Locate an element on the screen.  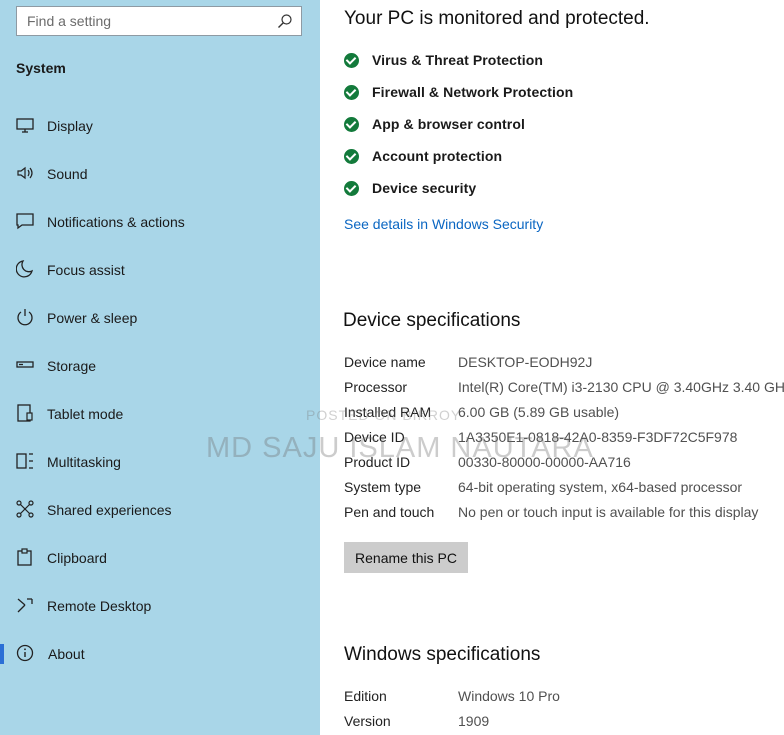
clipboard-icon is located at coordinates (24, 557).